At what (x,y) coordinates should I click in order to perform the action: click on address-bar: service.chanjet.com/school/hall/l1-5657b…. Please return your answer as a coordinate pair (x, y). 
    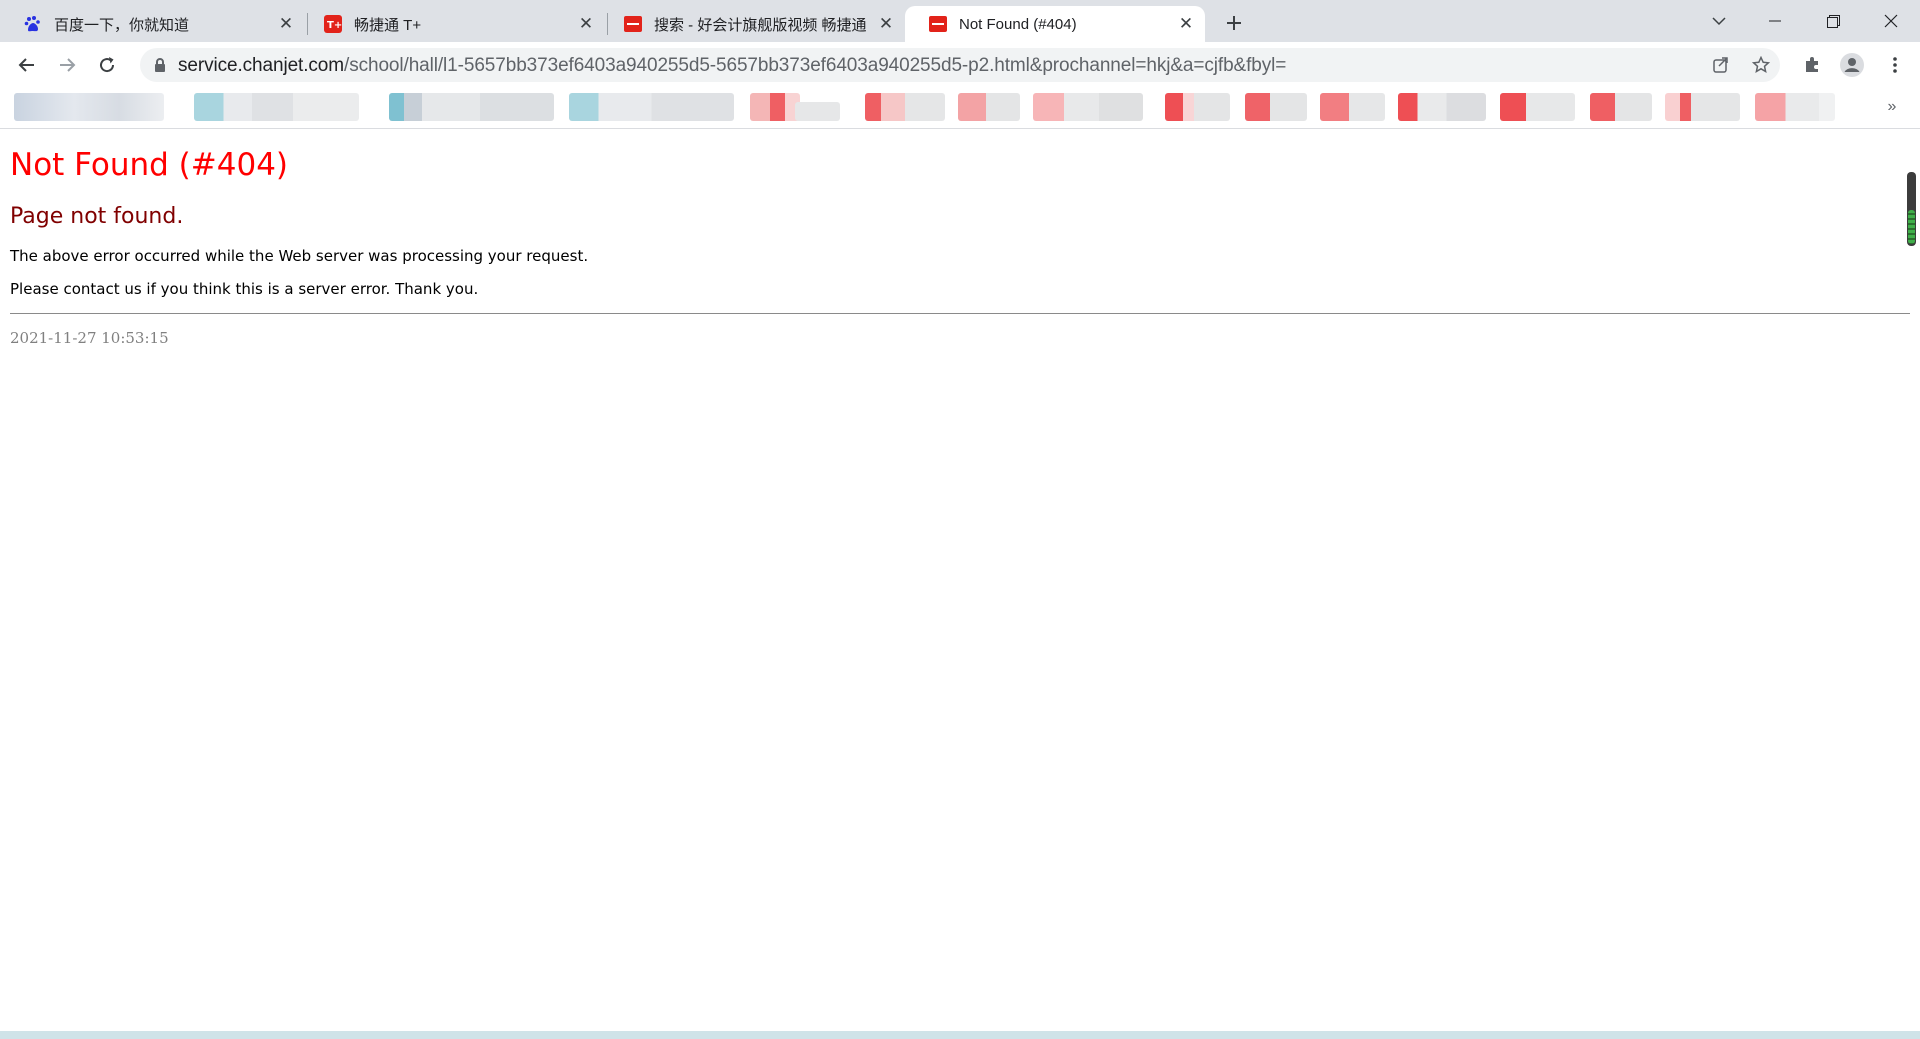
    Looking at the image, I should click on (960, 65).